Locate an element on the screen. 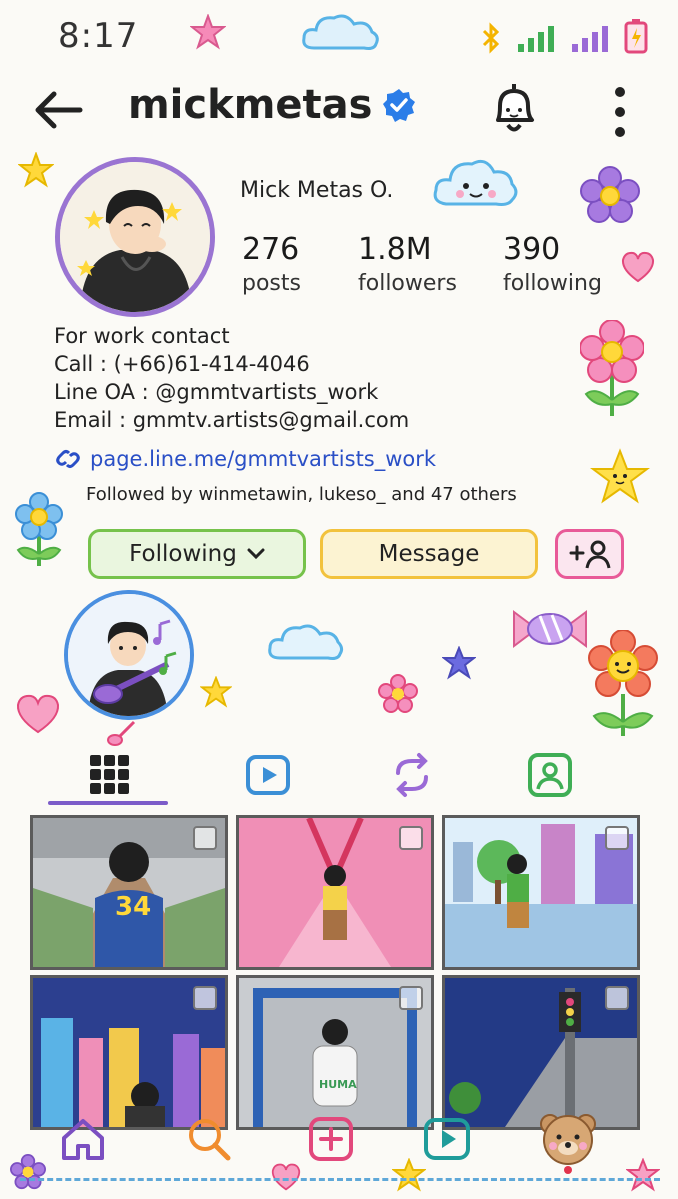 Image resolution: width=678 pixels, height=1199 pixels. repost-icon is located at coordinates (412, 775).